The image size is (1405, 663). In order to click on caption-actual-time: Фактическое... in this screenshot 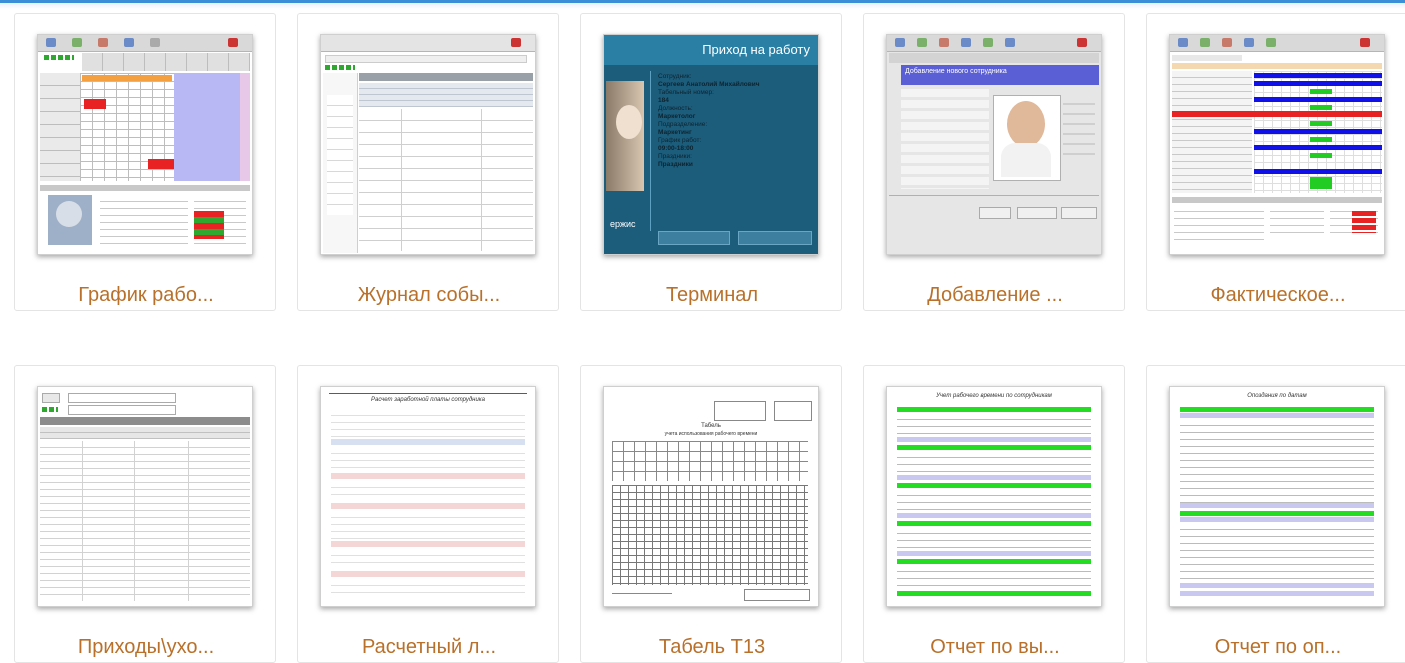, I will do `click(1276, 295)`.